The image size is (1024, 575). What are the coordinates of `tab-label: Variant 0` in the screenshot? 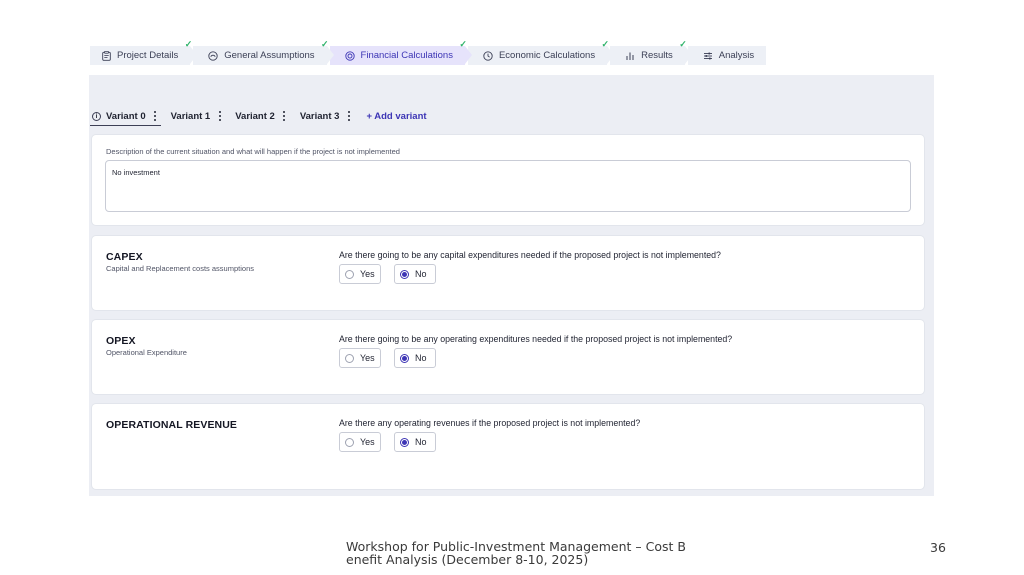 It's located at (126, 116).